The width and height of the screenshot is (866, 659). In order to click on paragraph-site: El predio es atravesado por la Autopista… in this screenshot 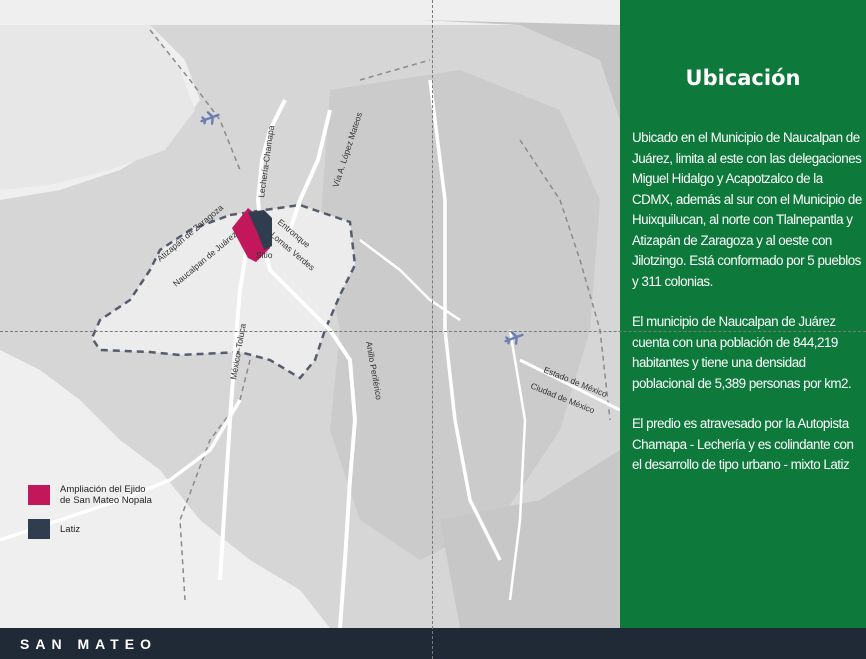, I will do `click(743, 444)`.